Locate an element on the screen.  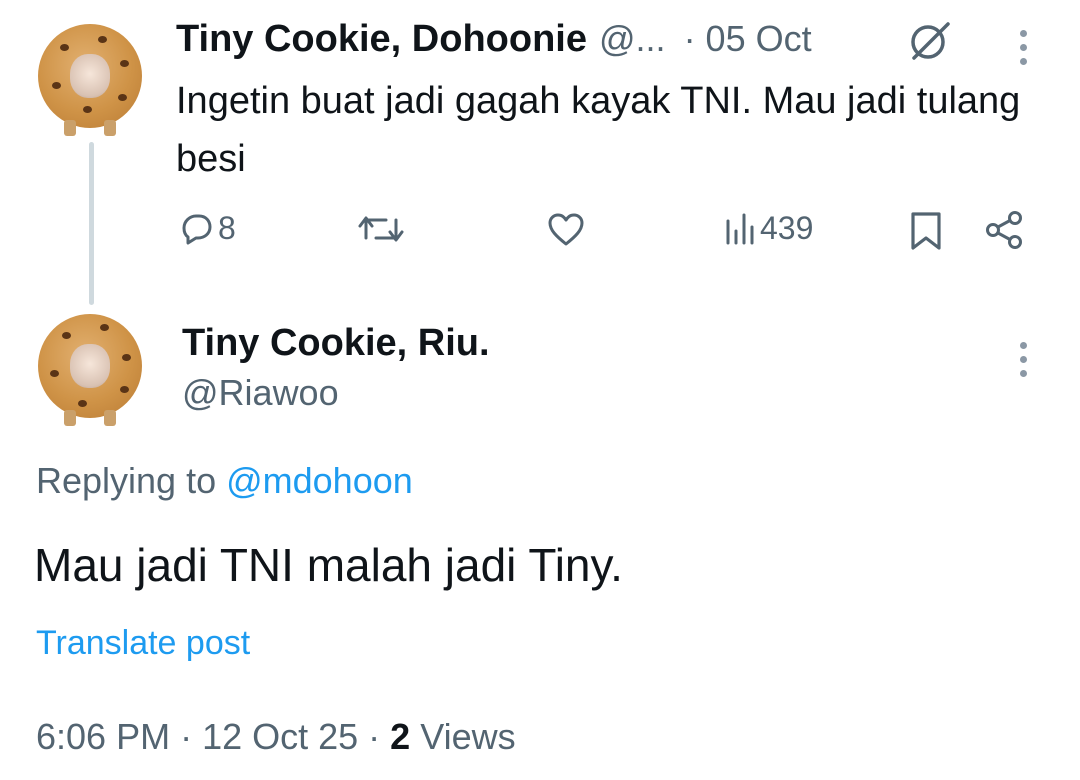
repost-icon is located at coordinates (381, 229).